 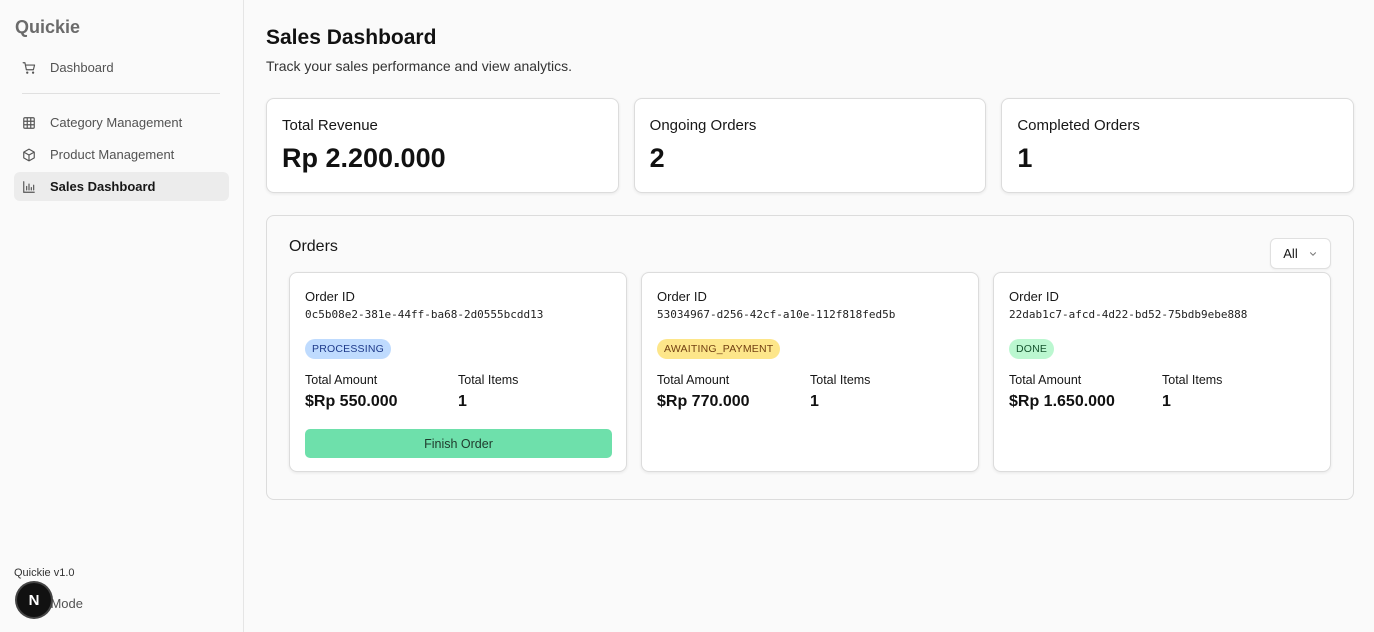 What do you see at coordinates (121, 93) in the screenshot?
I see `sidebar-divider` at bounding box center [121, 93].